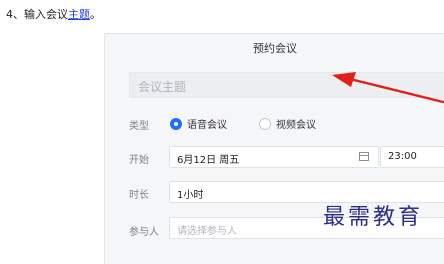  I want to click on red-pointer-arrow-icon, so click(388, 88).